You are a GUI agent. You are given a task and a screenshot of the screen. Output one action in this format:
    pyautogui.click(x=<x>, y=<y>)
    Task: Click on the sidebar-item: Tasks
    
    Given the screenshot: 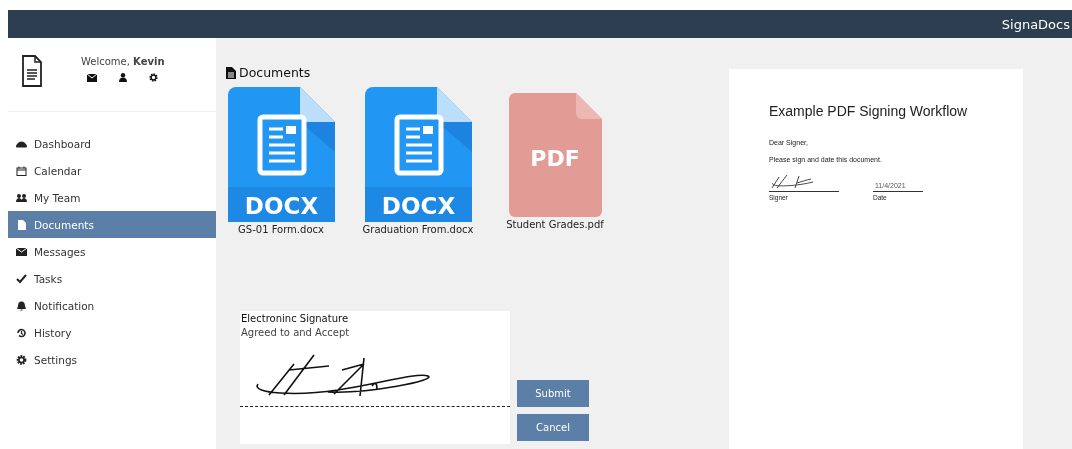 What is the action you would take?
    pyautogui.click(x=112, y=278)
    